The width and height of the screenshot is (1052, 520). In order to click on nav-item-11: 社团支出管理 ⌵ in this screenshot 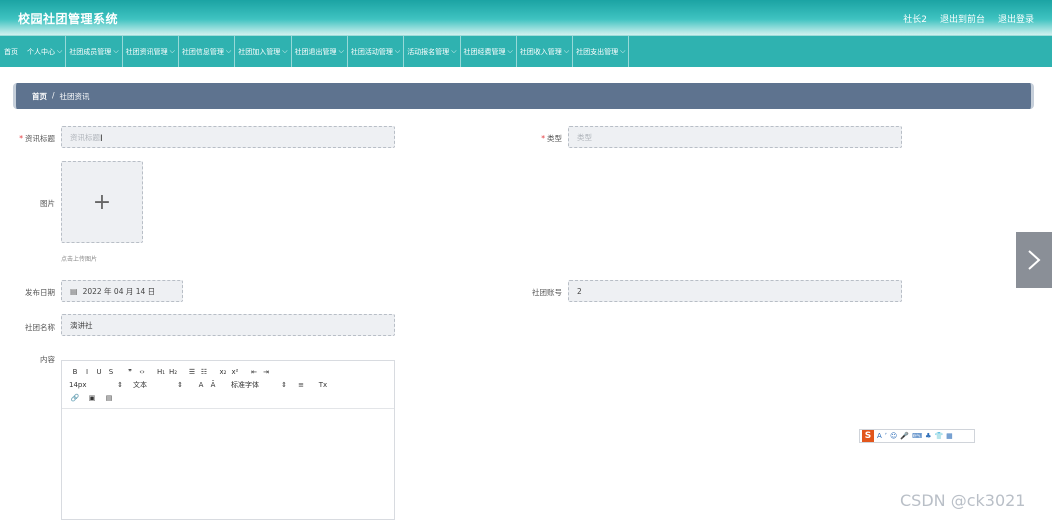, I will do `click(601, 51)`.